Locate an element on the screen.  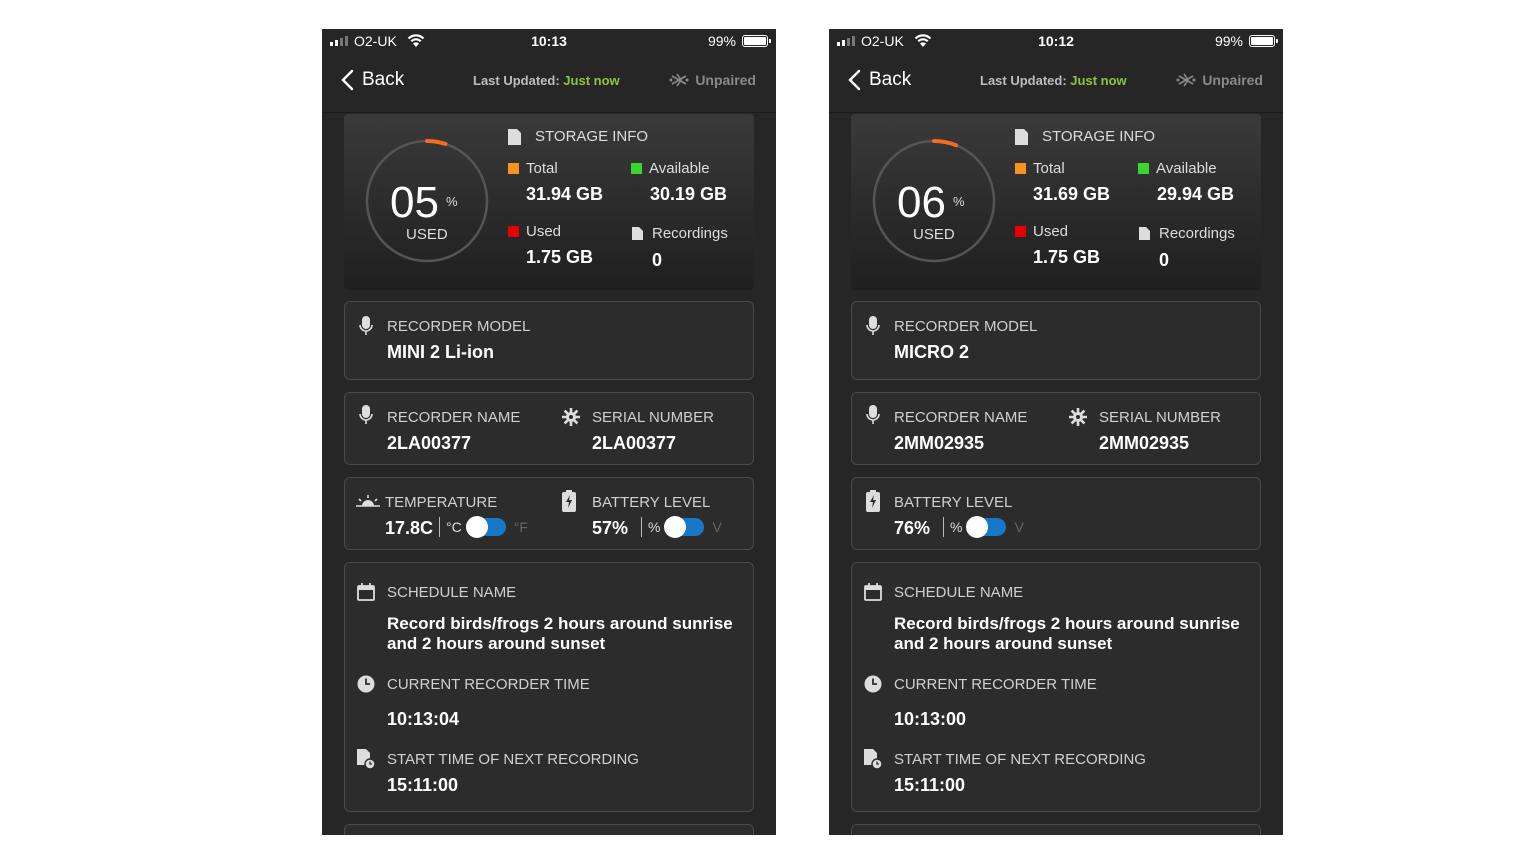
next-recording-value: 15:11:00 is located at coordinates (930, 785).